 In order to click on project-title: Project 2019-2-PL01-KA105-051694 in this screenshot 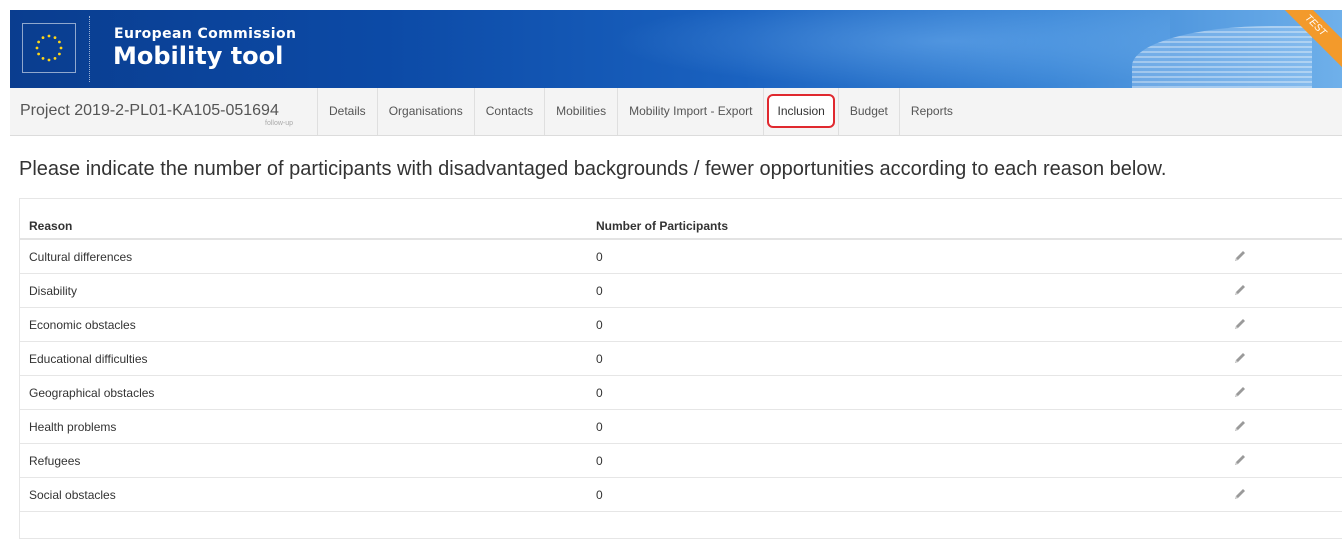, I will do `click(149, 111)`.